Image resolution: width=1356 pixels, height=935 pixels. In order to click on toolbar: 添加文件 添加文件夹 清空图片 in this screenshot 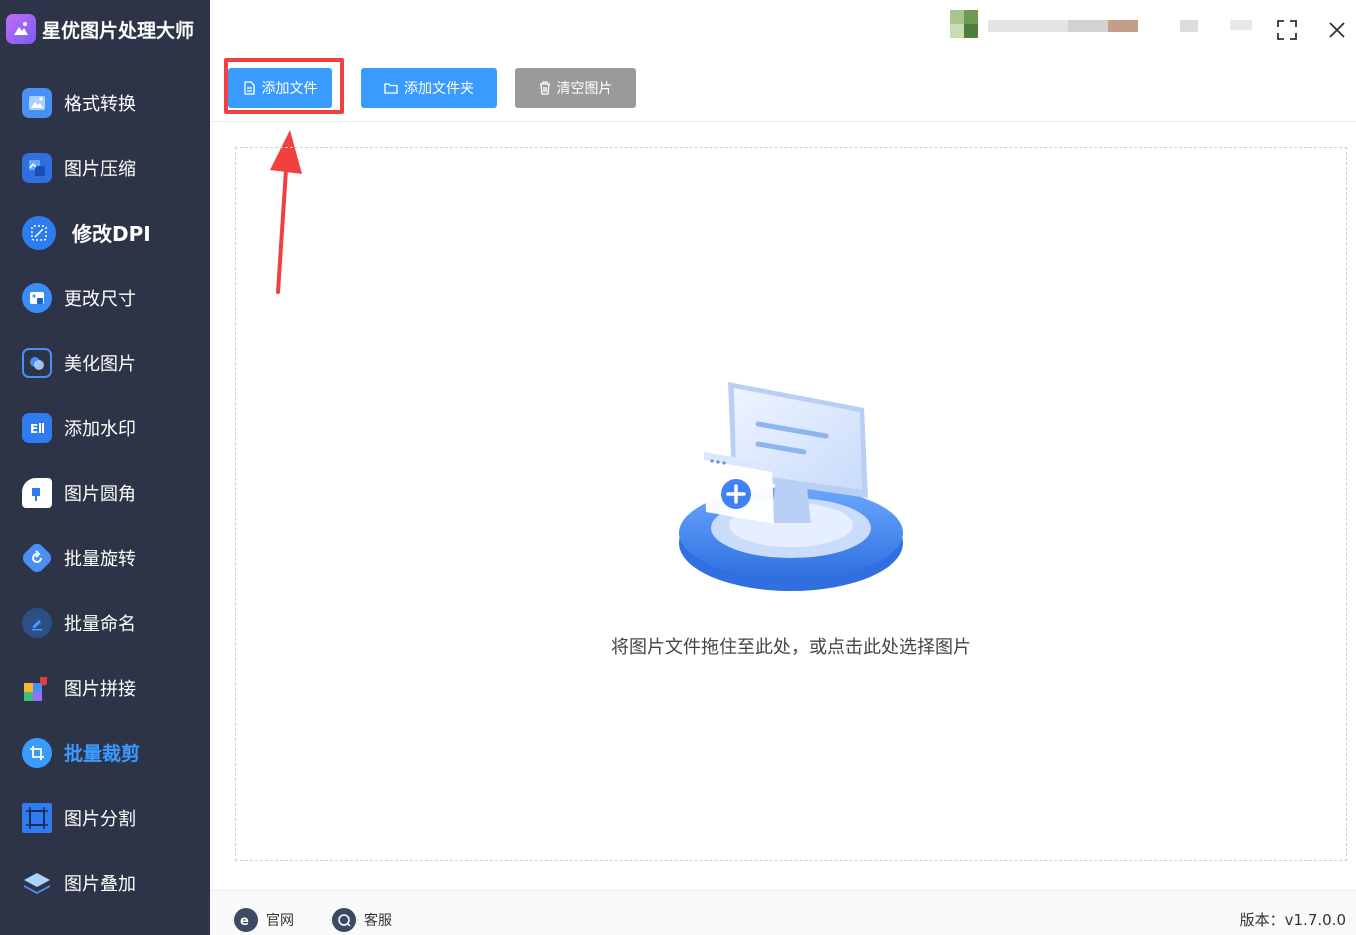, I will do `click(783, 90)`.